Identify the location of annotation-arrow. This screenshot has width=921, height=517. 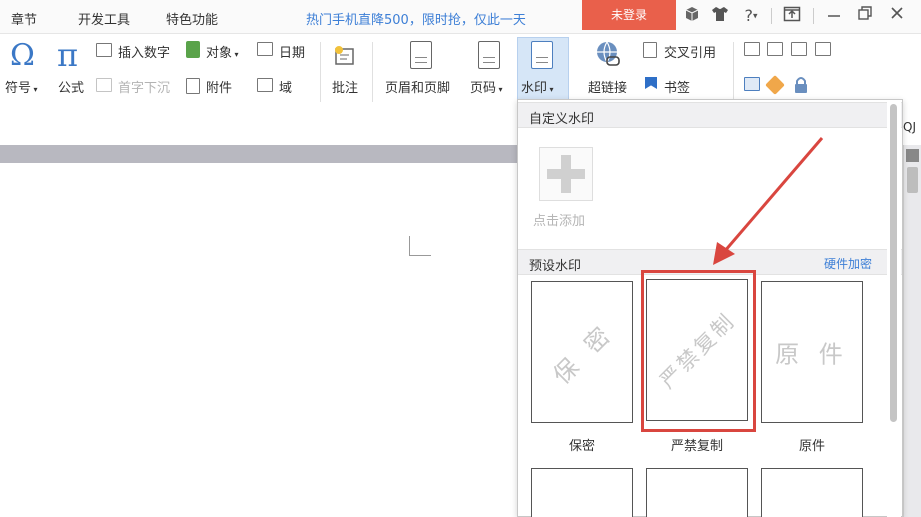
(768, 201).